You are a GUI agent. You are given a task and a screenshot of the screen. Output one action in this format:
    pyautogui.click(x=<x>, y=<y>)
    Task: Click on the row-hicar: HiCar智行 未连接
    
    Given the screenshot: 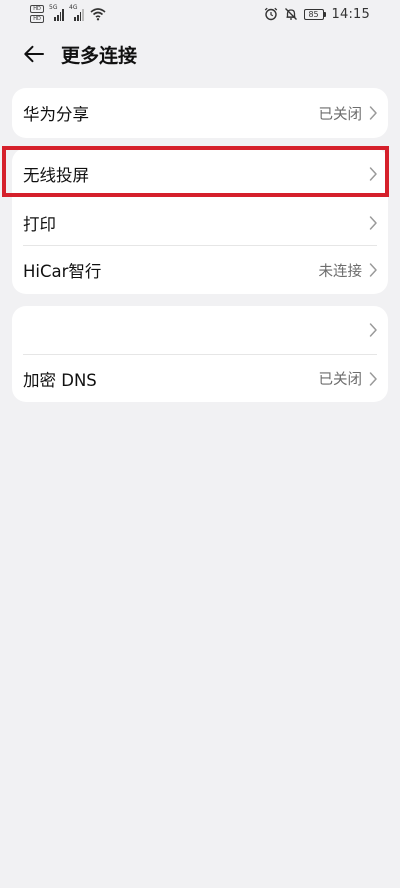 What is the action you would take?
    pyautogui.click(x=200, y=270)
    